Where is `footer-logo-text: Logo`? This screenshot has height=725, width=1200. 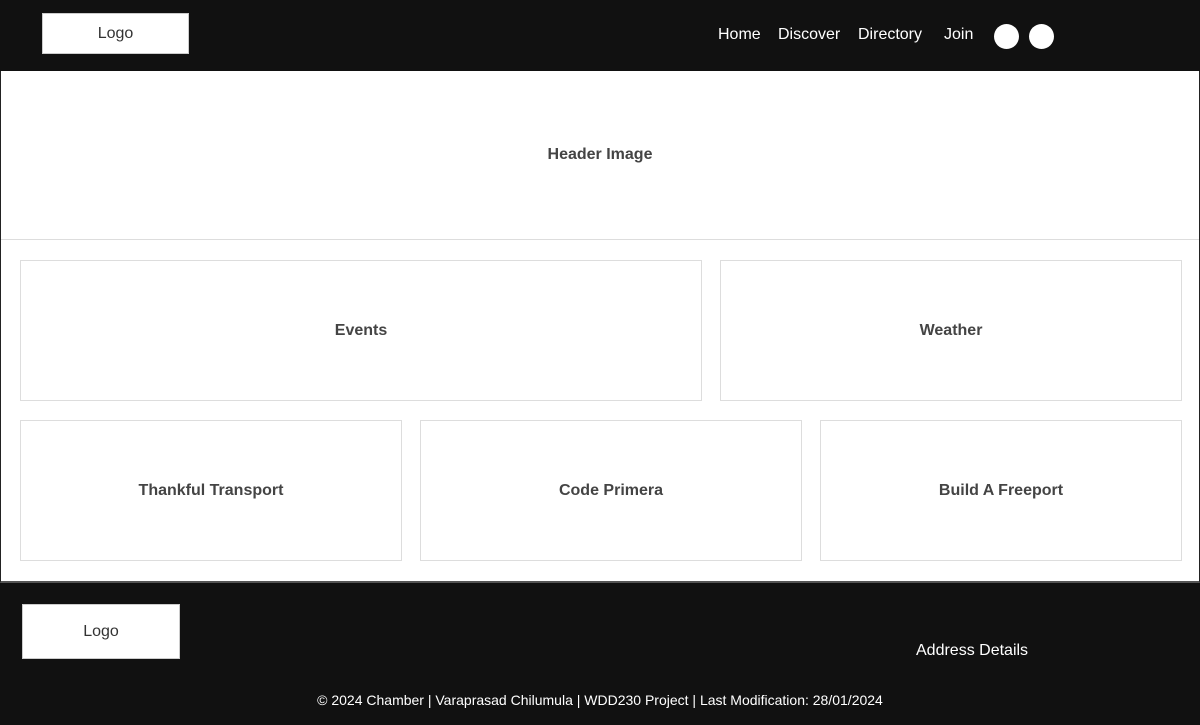
footer-logo-text: Logo is located at coordinates (101, 631).